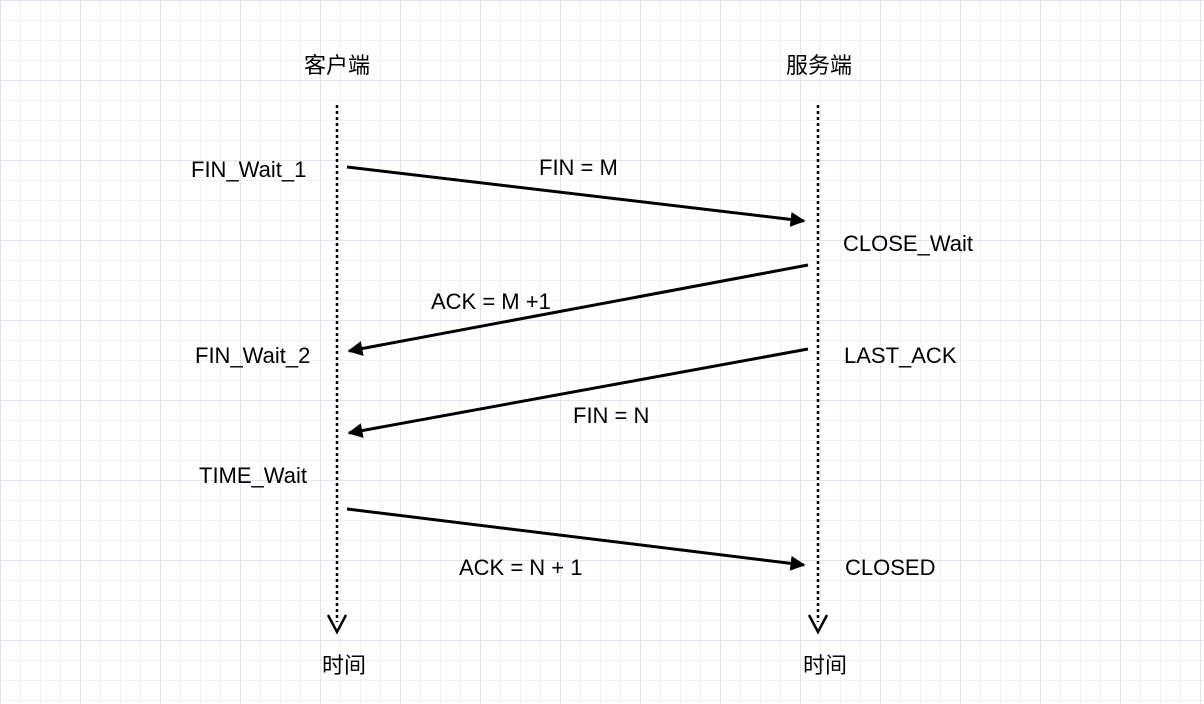  Describe the element at coordinates (344, 666) in the screenshot. I see `client-time-label: 时间` at that location.